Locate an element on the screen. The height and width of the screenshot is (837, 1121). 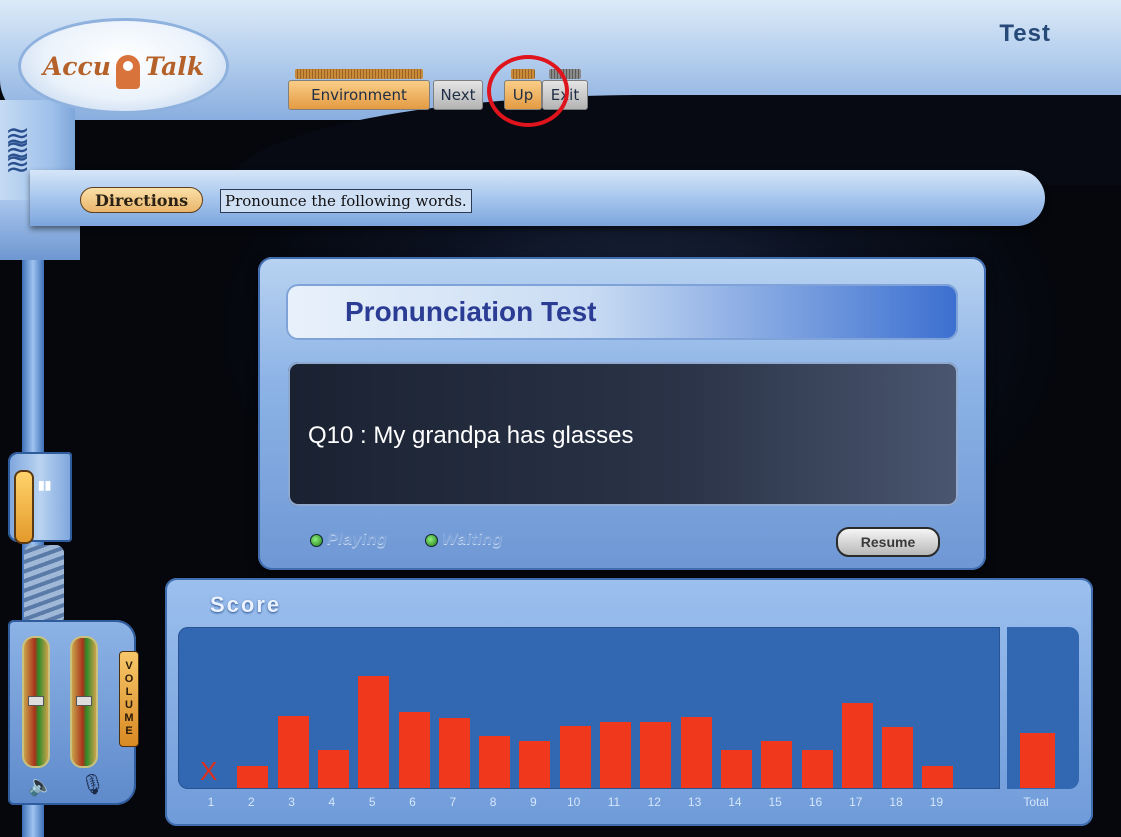
directions-text: Pronounce the following words. is located at coordinates (346, 201).